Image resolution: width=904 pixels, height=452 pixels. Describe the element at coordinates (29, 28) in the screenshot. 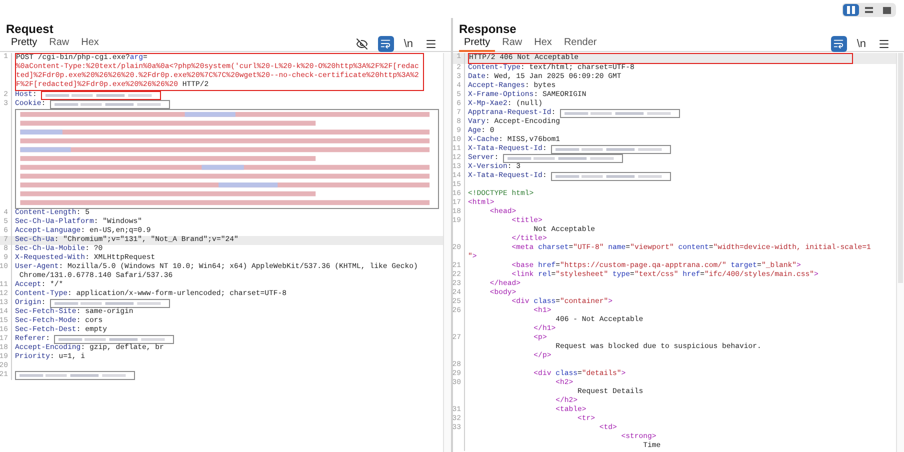

I see `panel-title: Request` at that location.